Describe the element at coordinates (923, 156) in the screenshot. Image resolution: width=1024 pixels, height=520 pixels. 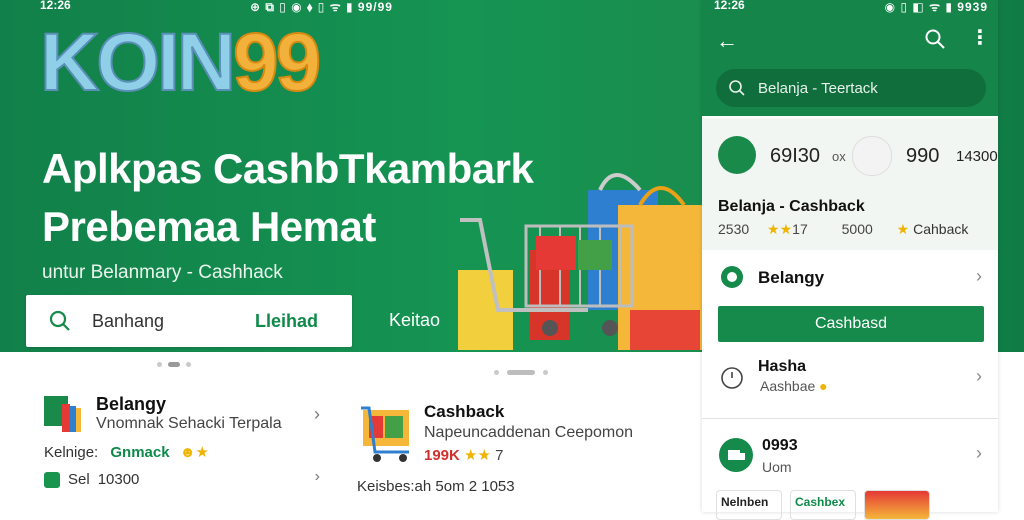
I see `product-value-2: 990` at that location.